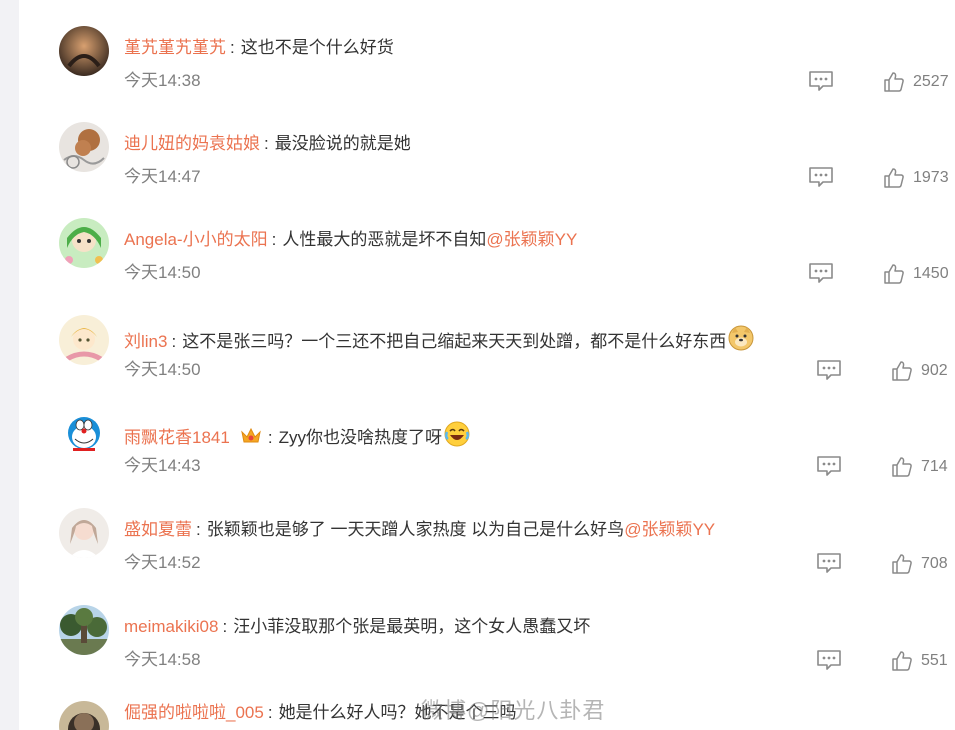 The width and height of the screenshot is (955, 730). Describe the element at coordinates (162, 562) in the screenshot. I see `comment-time: 今天14:52` at that location.